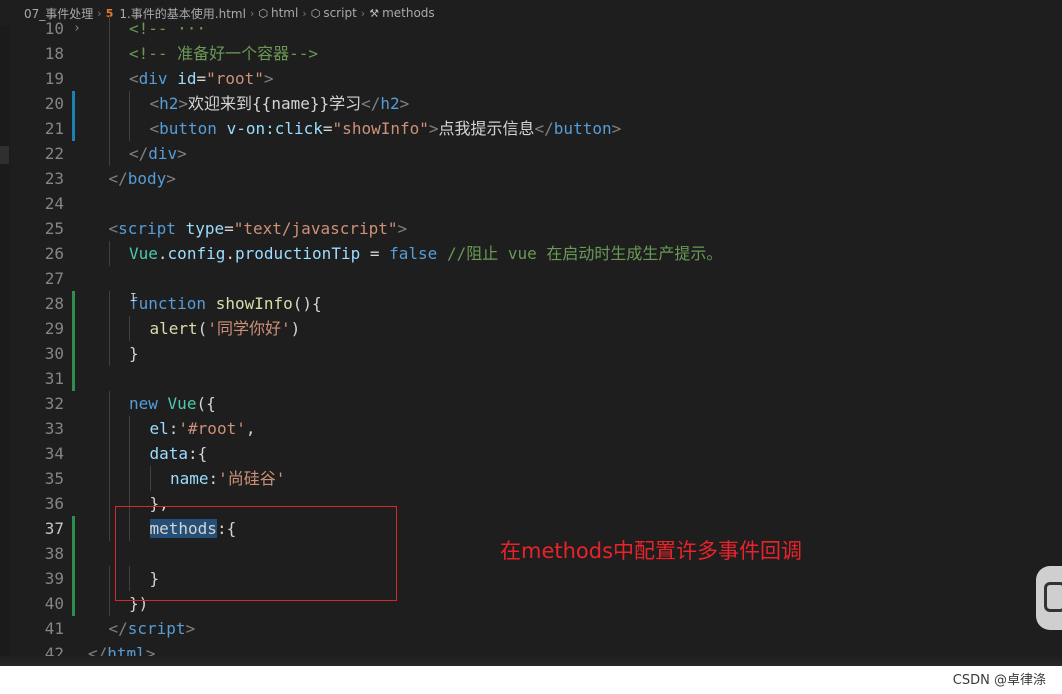 This screenshot has height=694, width=1062. Describe the element at coordinates (531, 378) in the screenshot. I see `code-line: 31` at that location.